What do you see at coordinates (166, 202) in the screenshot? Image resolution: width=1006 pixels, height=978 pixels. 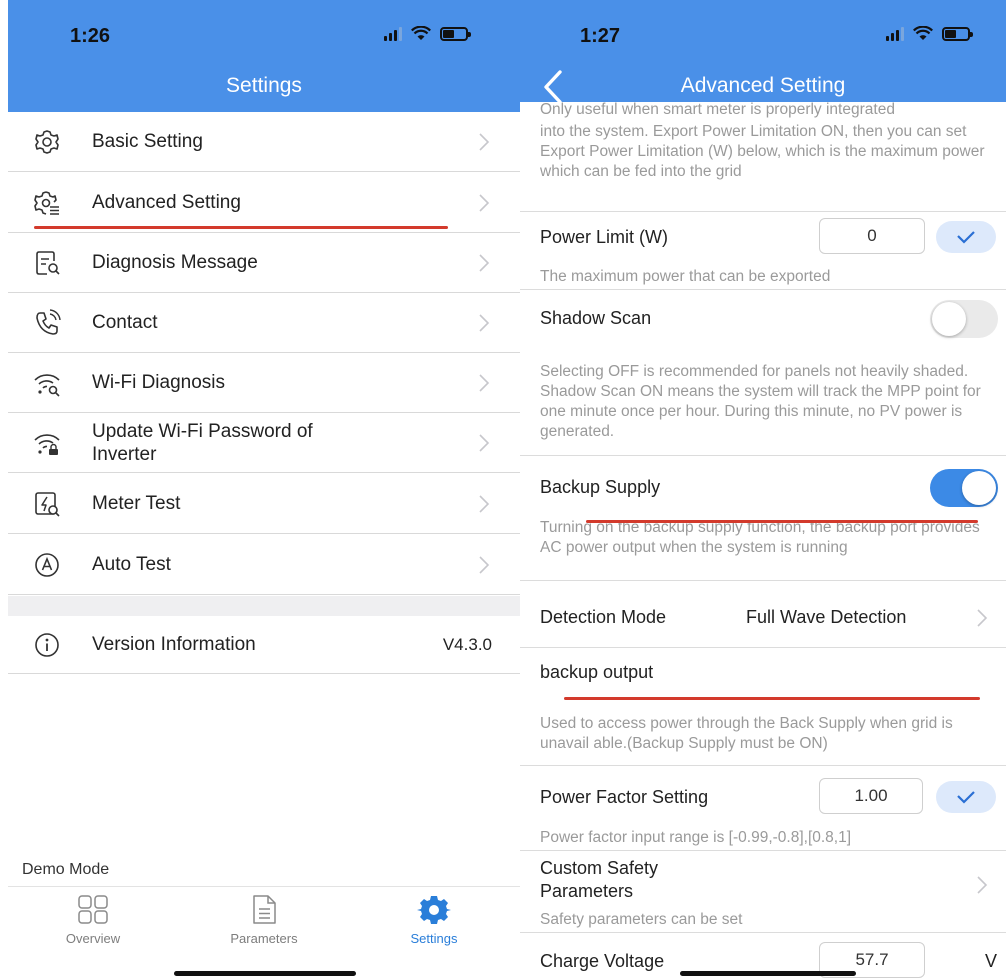 I see `settings-item-label: Advanced Setting` at bounding box center [166, 202].